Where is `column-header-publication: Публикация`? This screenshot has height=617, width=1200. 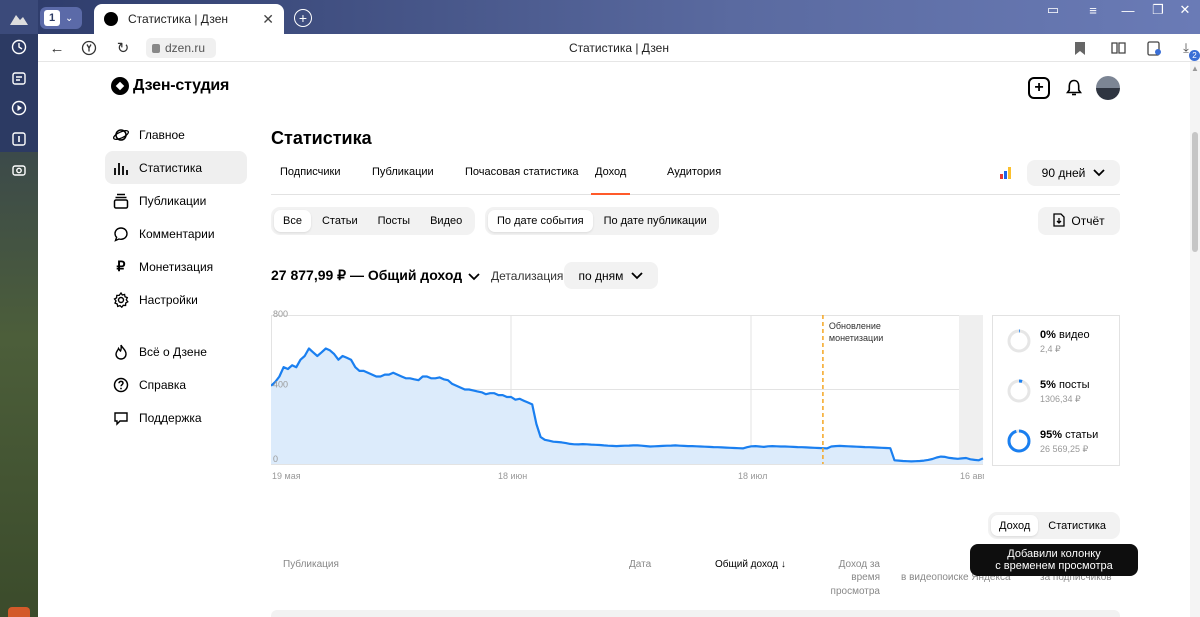 column-header-publication: Публикация is located at coordinates (311, 564).